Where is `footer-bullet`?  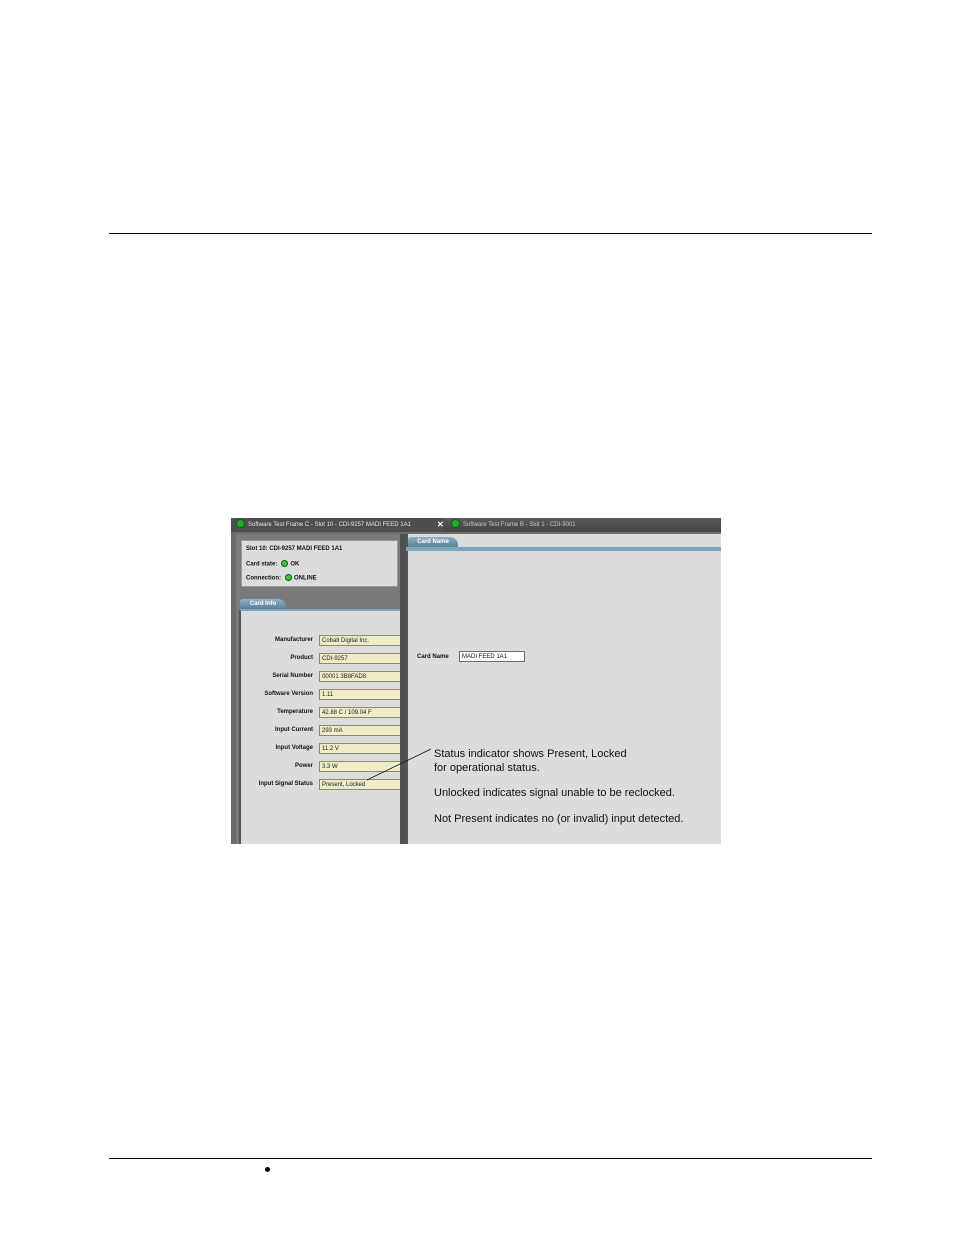
footer-bullet is located at coordinates (267, 1169).